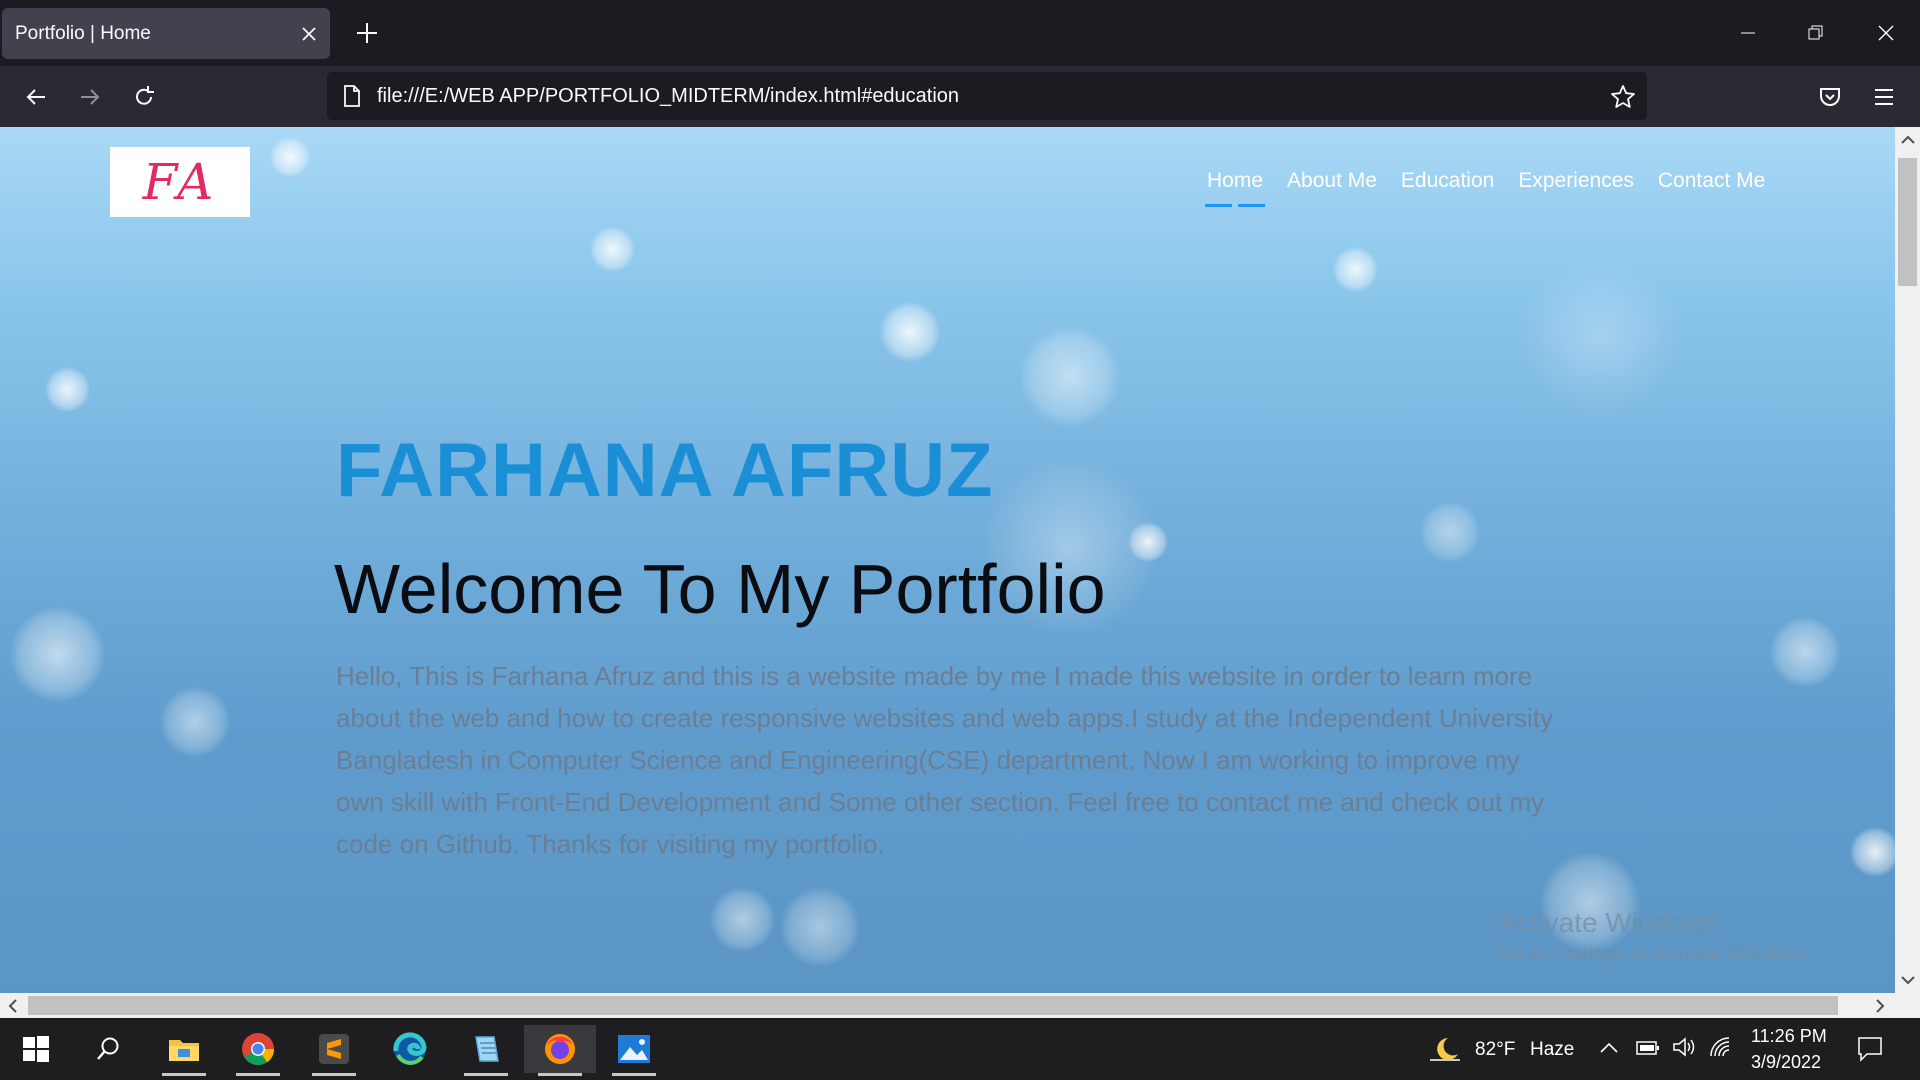  What do you see at coordinates (1609, 1048) in the screenshot?
I see `tray-chevron-up-icon` at bounding box center [1609, 1048].